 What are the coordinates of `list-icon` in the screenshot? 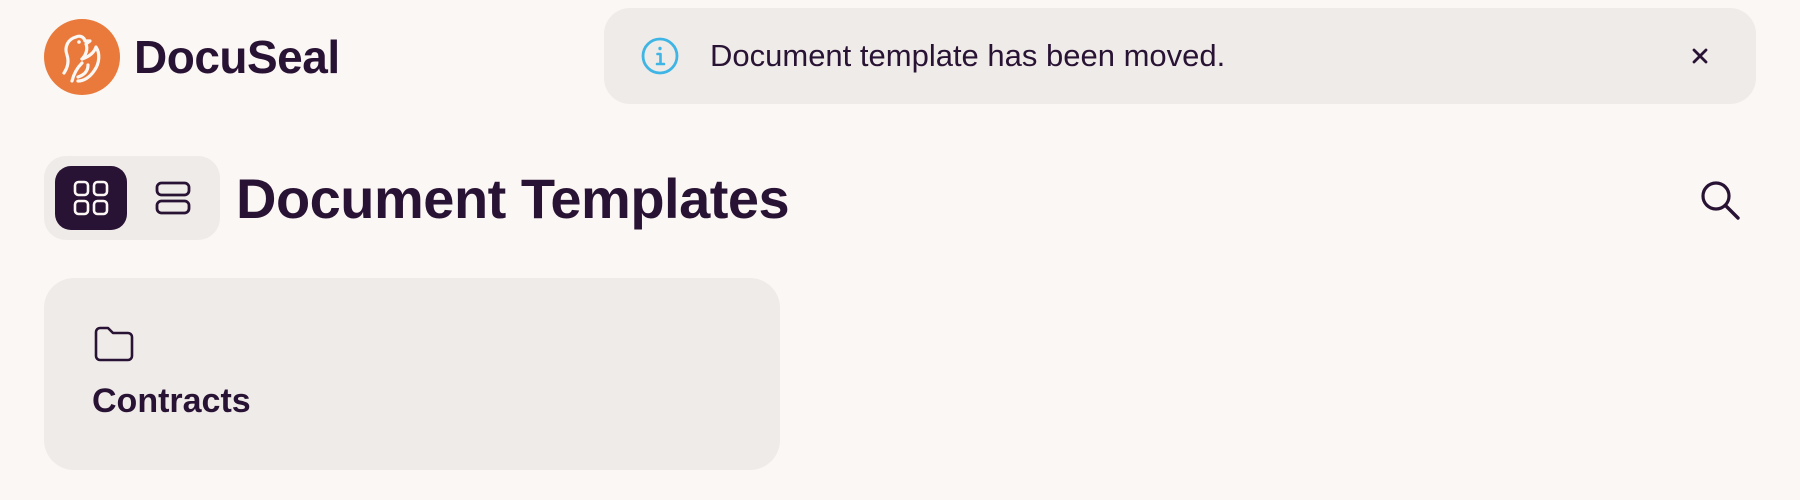 It's located at (173, 198).